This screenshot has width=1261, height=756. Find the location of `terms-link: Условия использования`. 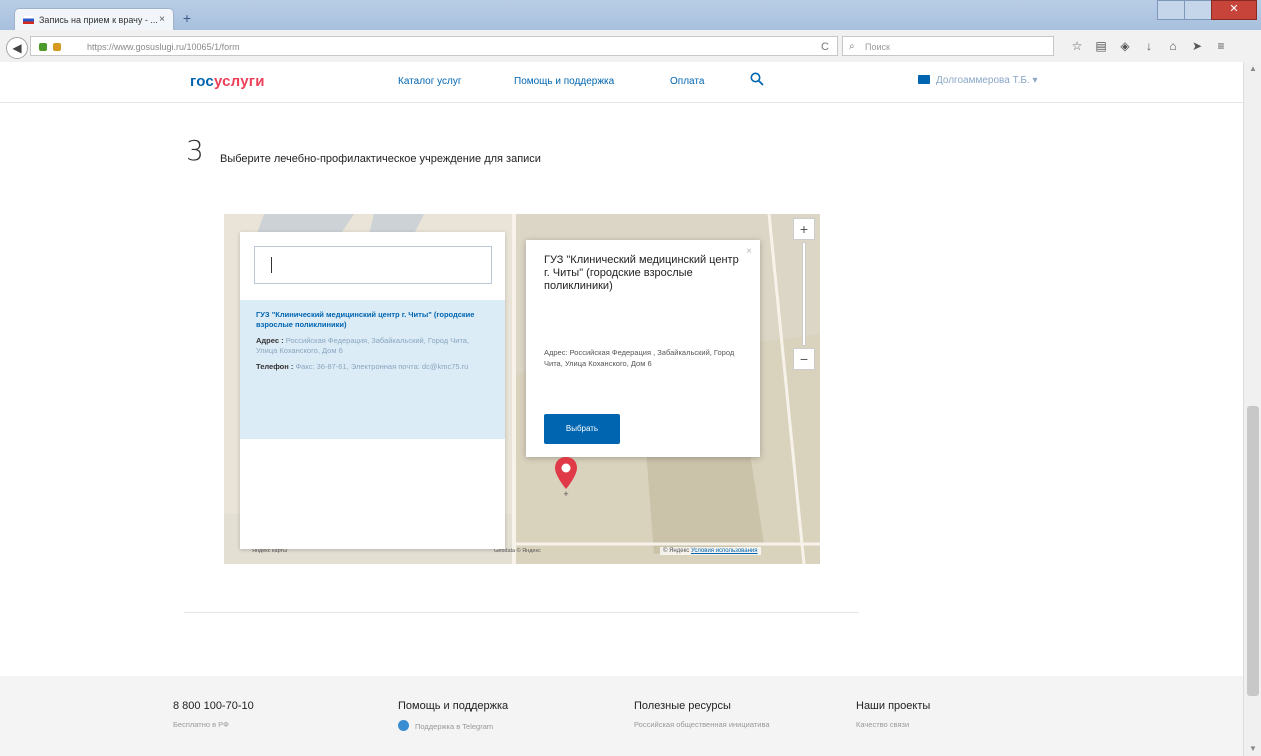

terms-link: Условия использования is located at coordinates (724, 551).